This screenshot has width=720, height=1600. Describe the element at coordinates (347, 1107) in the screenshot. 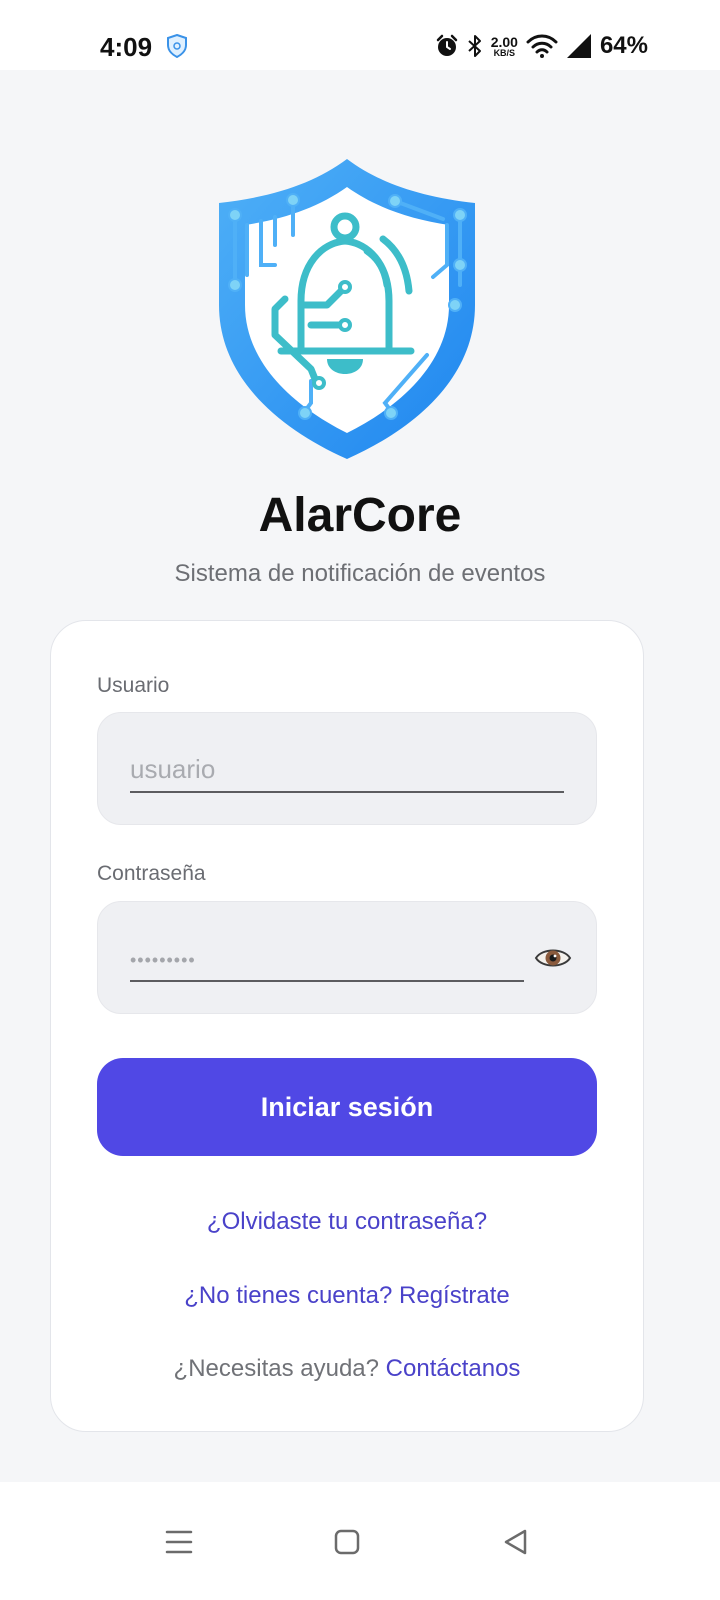

I see `login-button: Iniciar sesión` at that location.